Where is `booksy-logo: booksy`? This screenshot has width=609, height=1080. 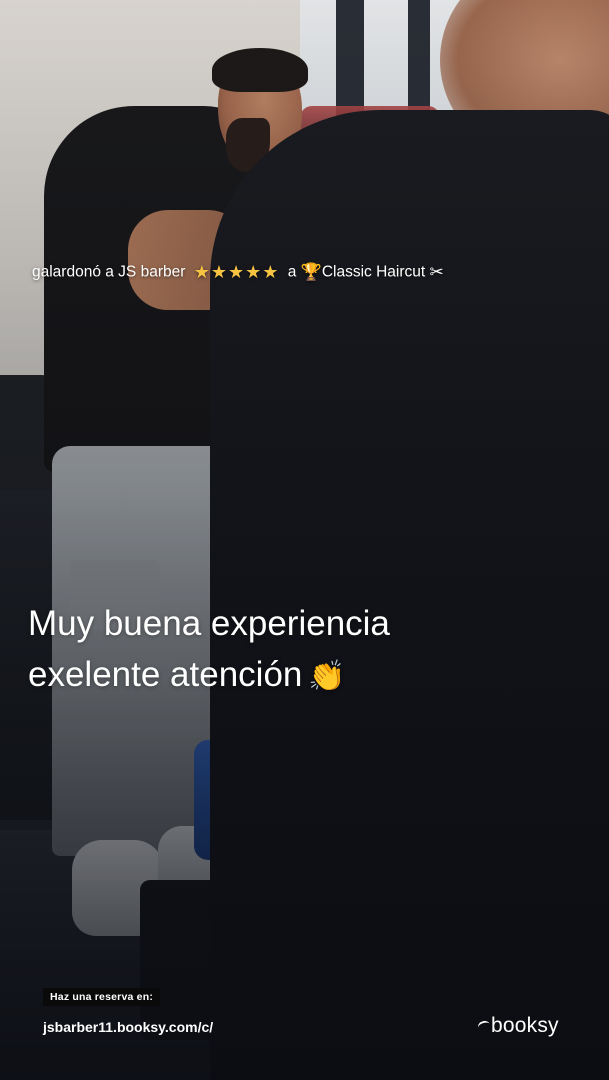 booksy-logo: booksy is located at coordinates (517, 1026).